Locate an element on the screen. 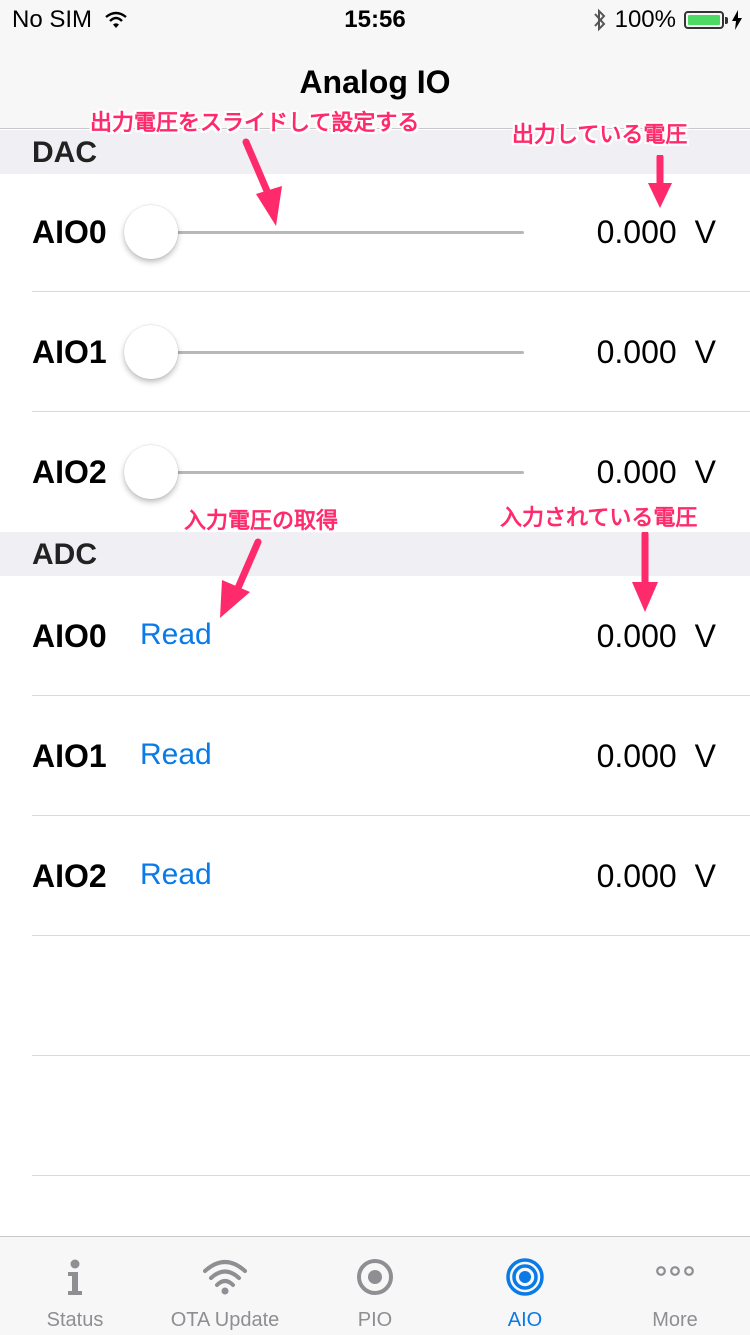 The width and height of the screenshot is (750, 1335). annotation-slider-note: 出力電圧をスライドして設定する is located at coordinates (255, 122).